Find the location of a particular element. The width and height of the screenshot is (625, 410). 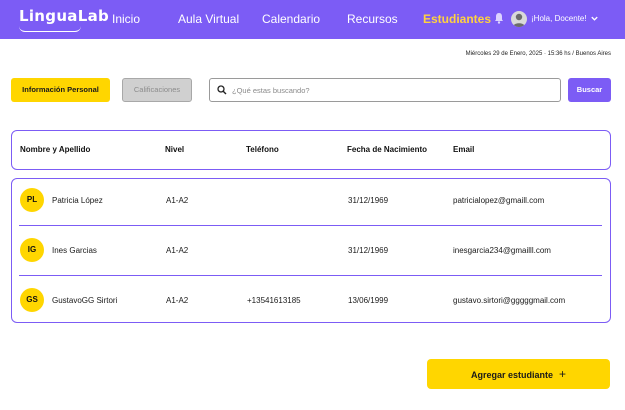

tab-calificaciones: Calificaciones is located at coordinates (157, 90).